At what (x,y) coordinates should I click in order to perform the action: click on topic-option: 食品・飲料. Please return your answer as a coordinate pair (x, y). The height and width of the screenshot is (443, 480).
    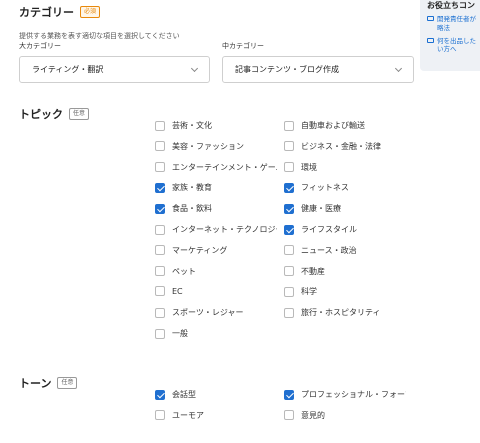
    Looking at the image, I should click on (183, 208).